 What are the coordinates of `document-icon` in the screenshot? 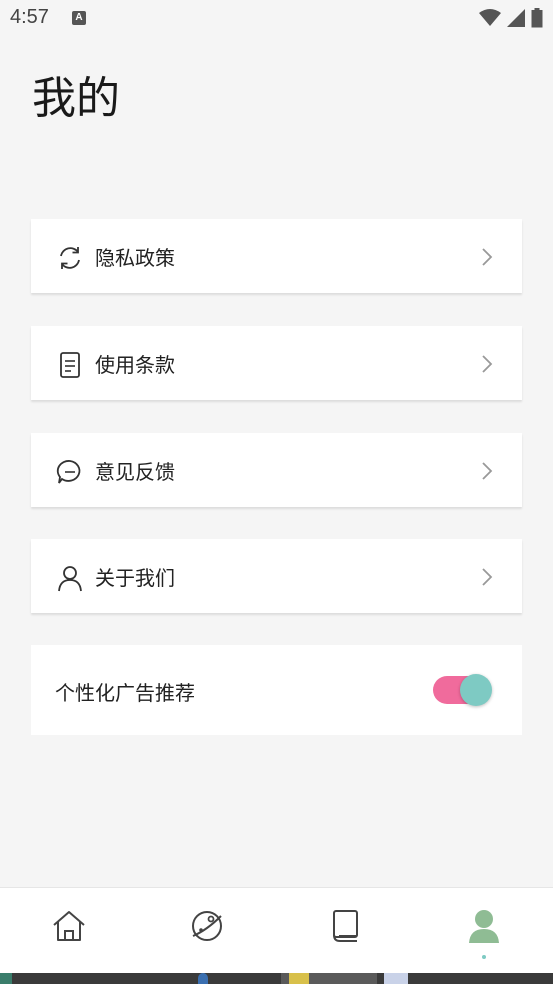 It's located at (70, 365).